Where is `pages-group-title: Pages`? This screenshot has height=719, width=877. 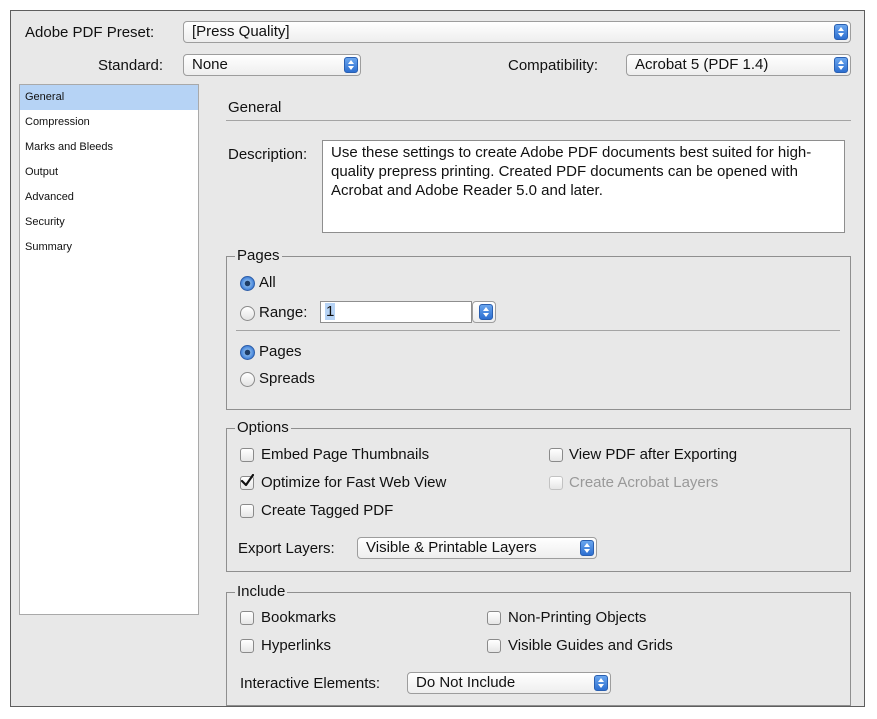
pages-group-title: Pages is located at coordinates (258, 255).